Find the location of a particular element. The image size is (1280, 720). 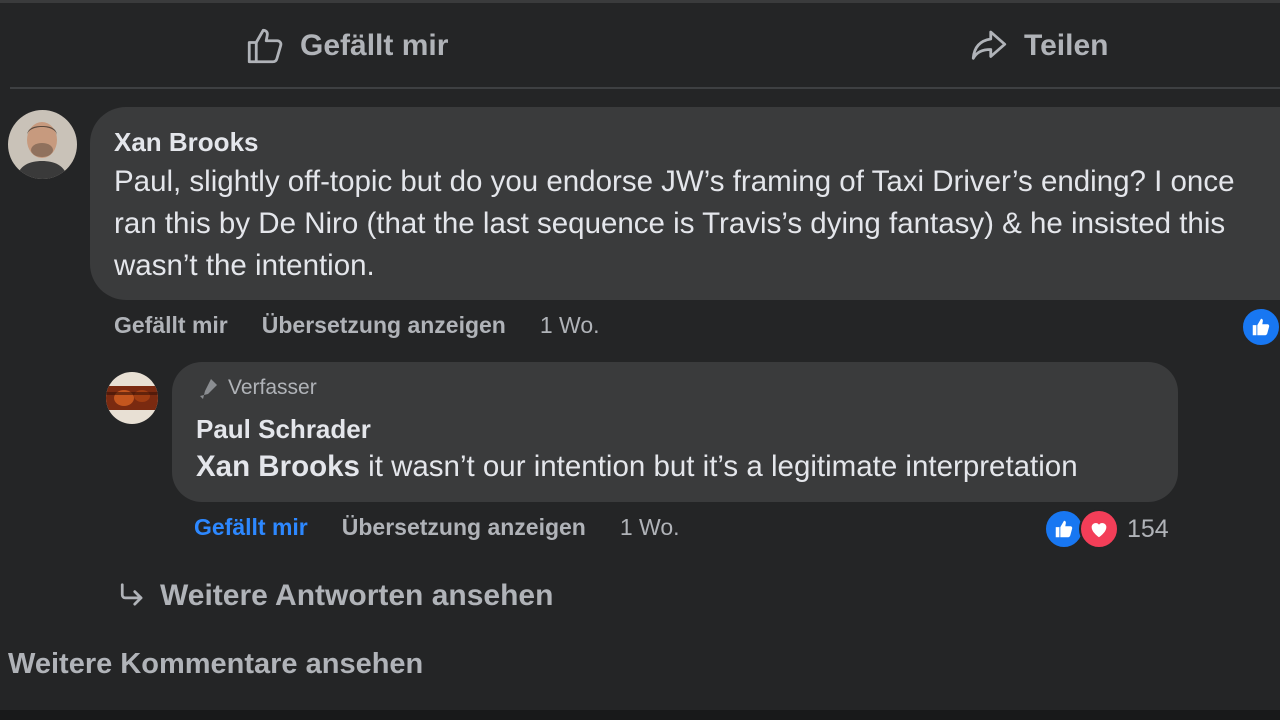

reply-timestamp: 1 Wo. is located at coordinates (650, 527).